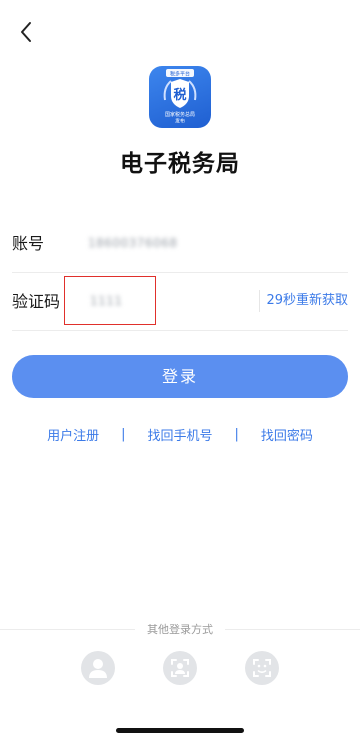 The height and width of the screenshot is (742, 360). I want to click on account-row: 账号 18600376068, so click(180, 244).